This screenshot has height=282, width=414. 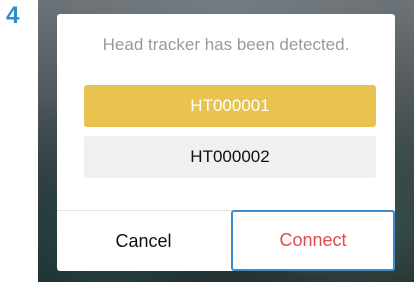 I want to click on cancel-button: Cancel, so click(x=143, y=241).